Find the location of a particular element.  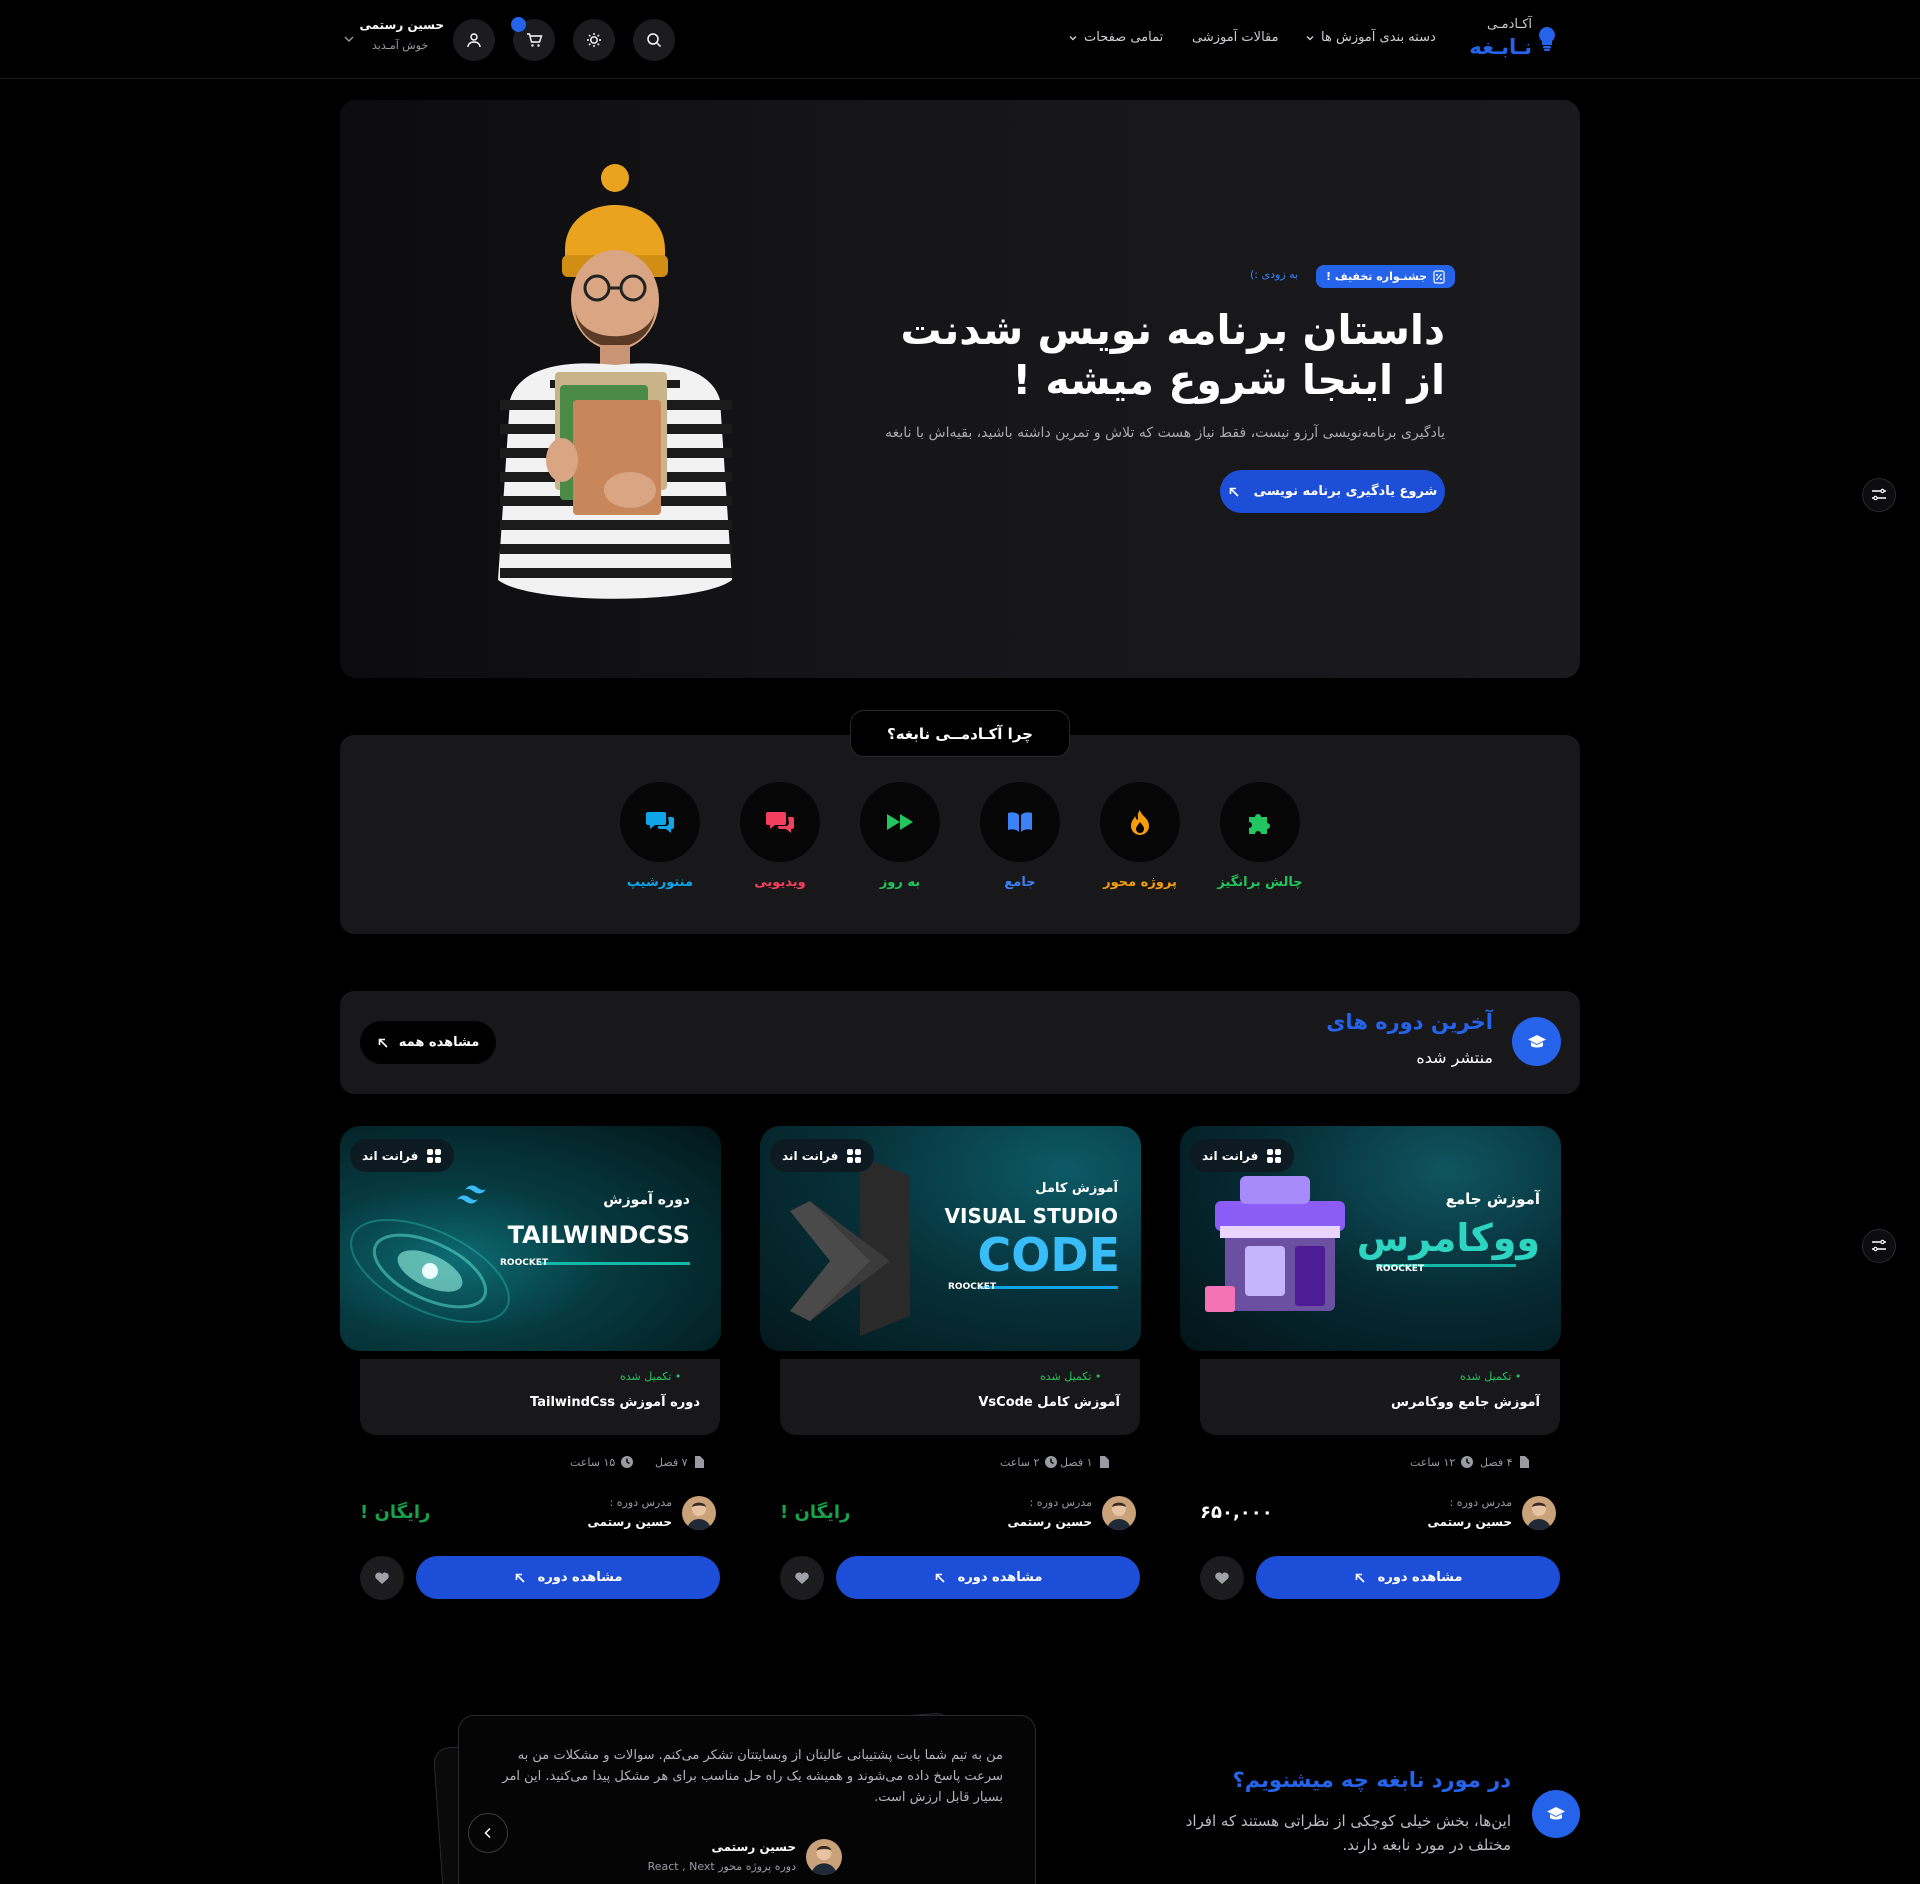

logo-bottom-text: نـابـغه is located at coordinates (1500, 47).